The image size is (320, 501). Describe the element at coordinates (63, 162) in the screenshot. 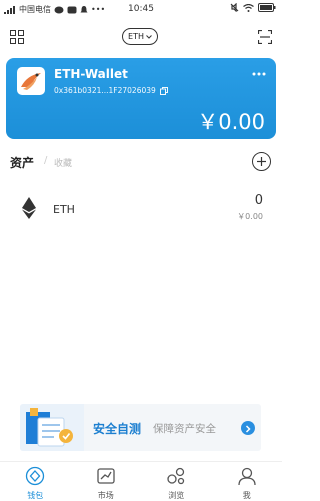

I see `tab-favorites: 收藏` at that location.